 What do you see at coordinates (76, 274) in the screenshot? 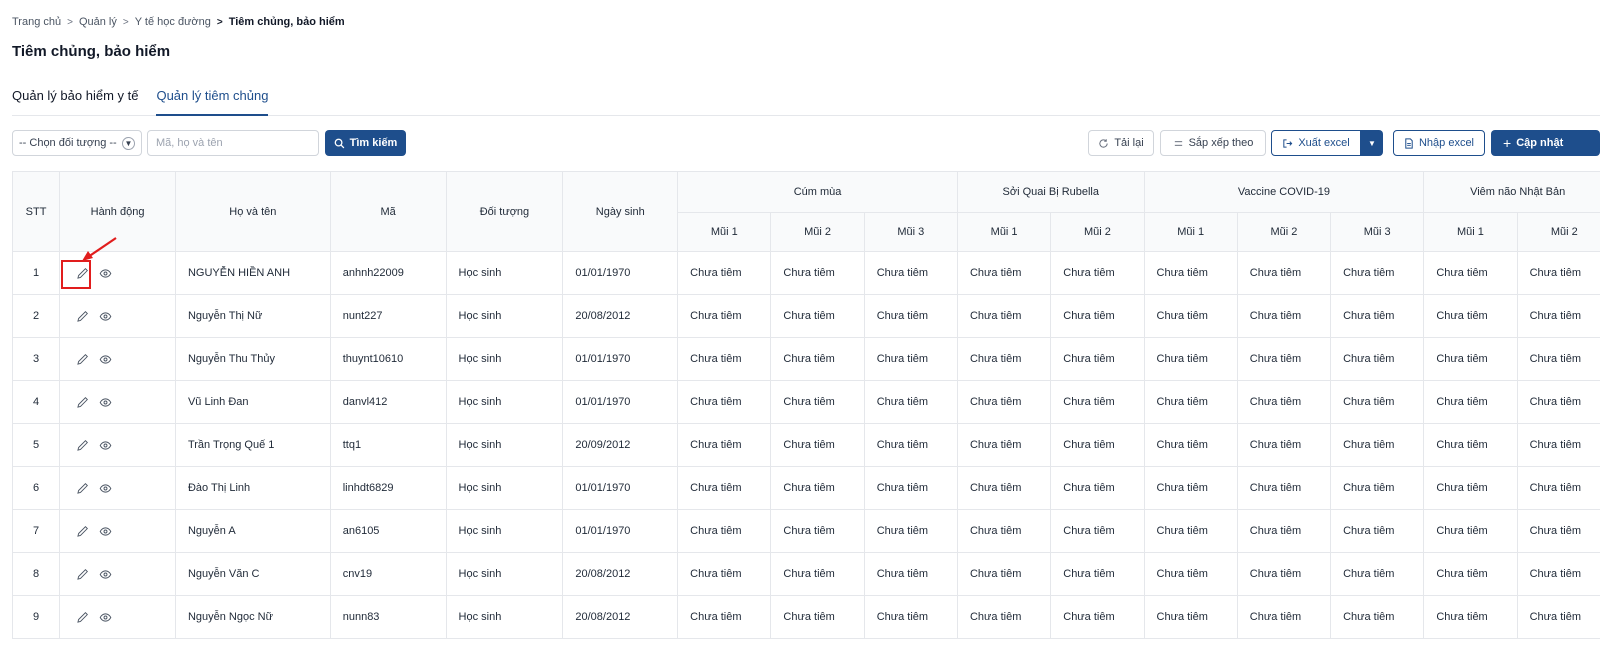
I see `annotation-highlight-box` at bounding box center [76, 274].